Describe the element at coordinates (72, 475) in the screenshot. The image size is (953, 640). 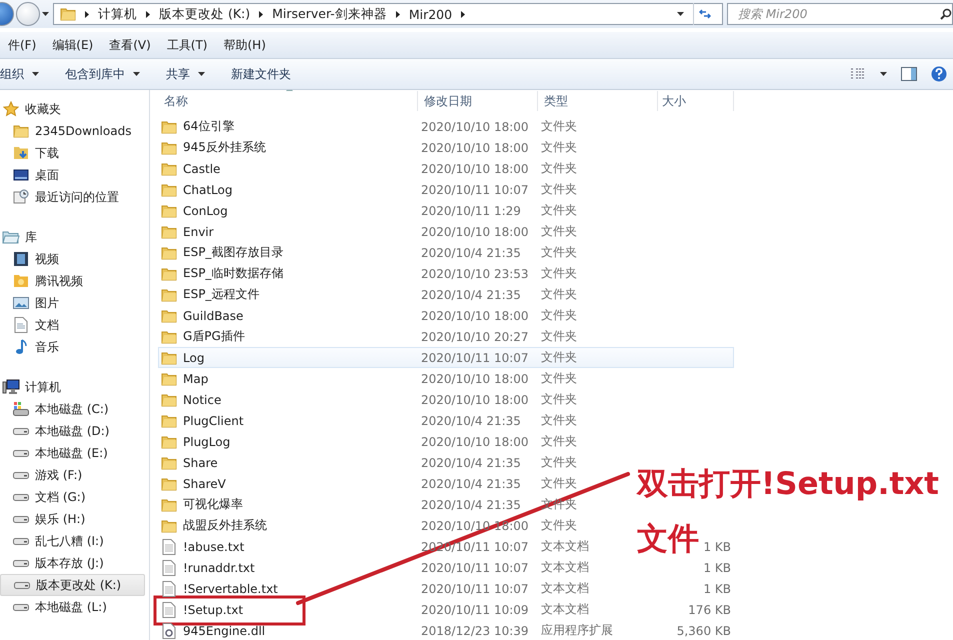
I see `sidebar-item: 游戏 (F:)` at that location.